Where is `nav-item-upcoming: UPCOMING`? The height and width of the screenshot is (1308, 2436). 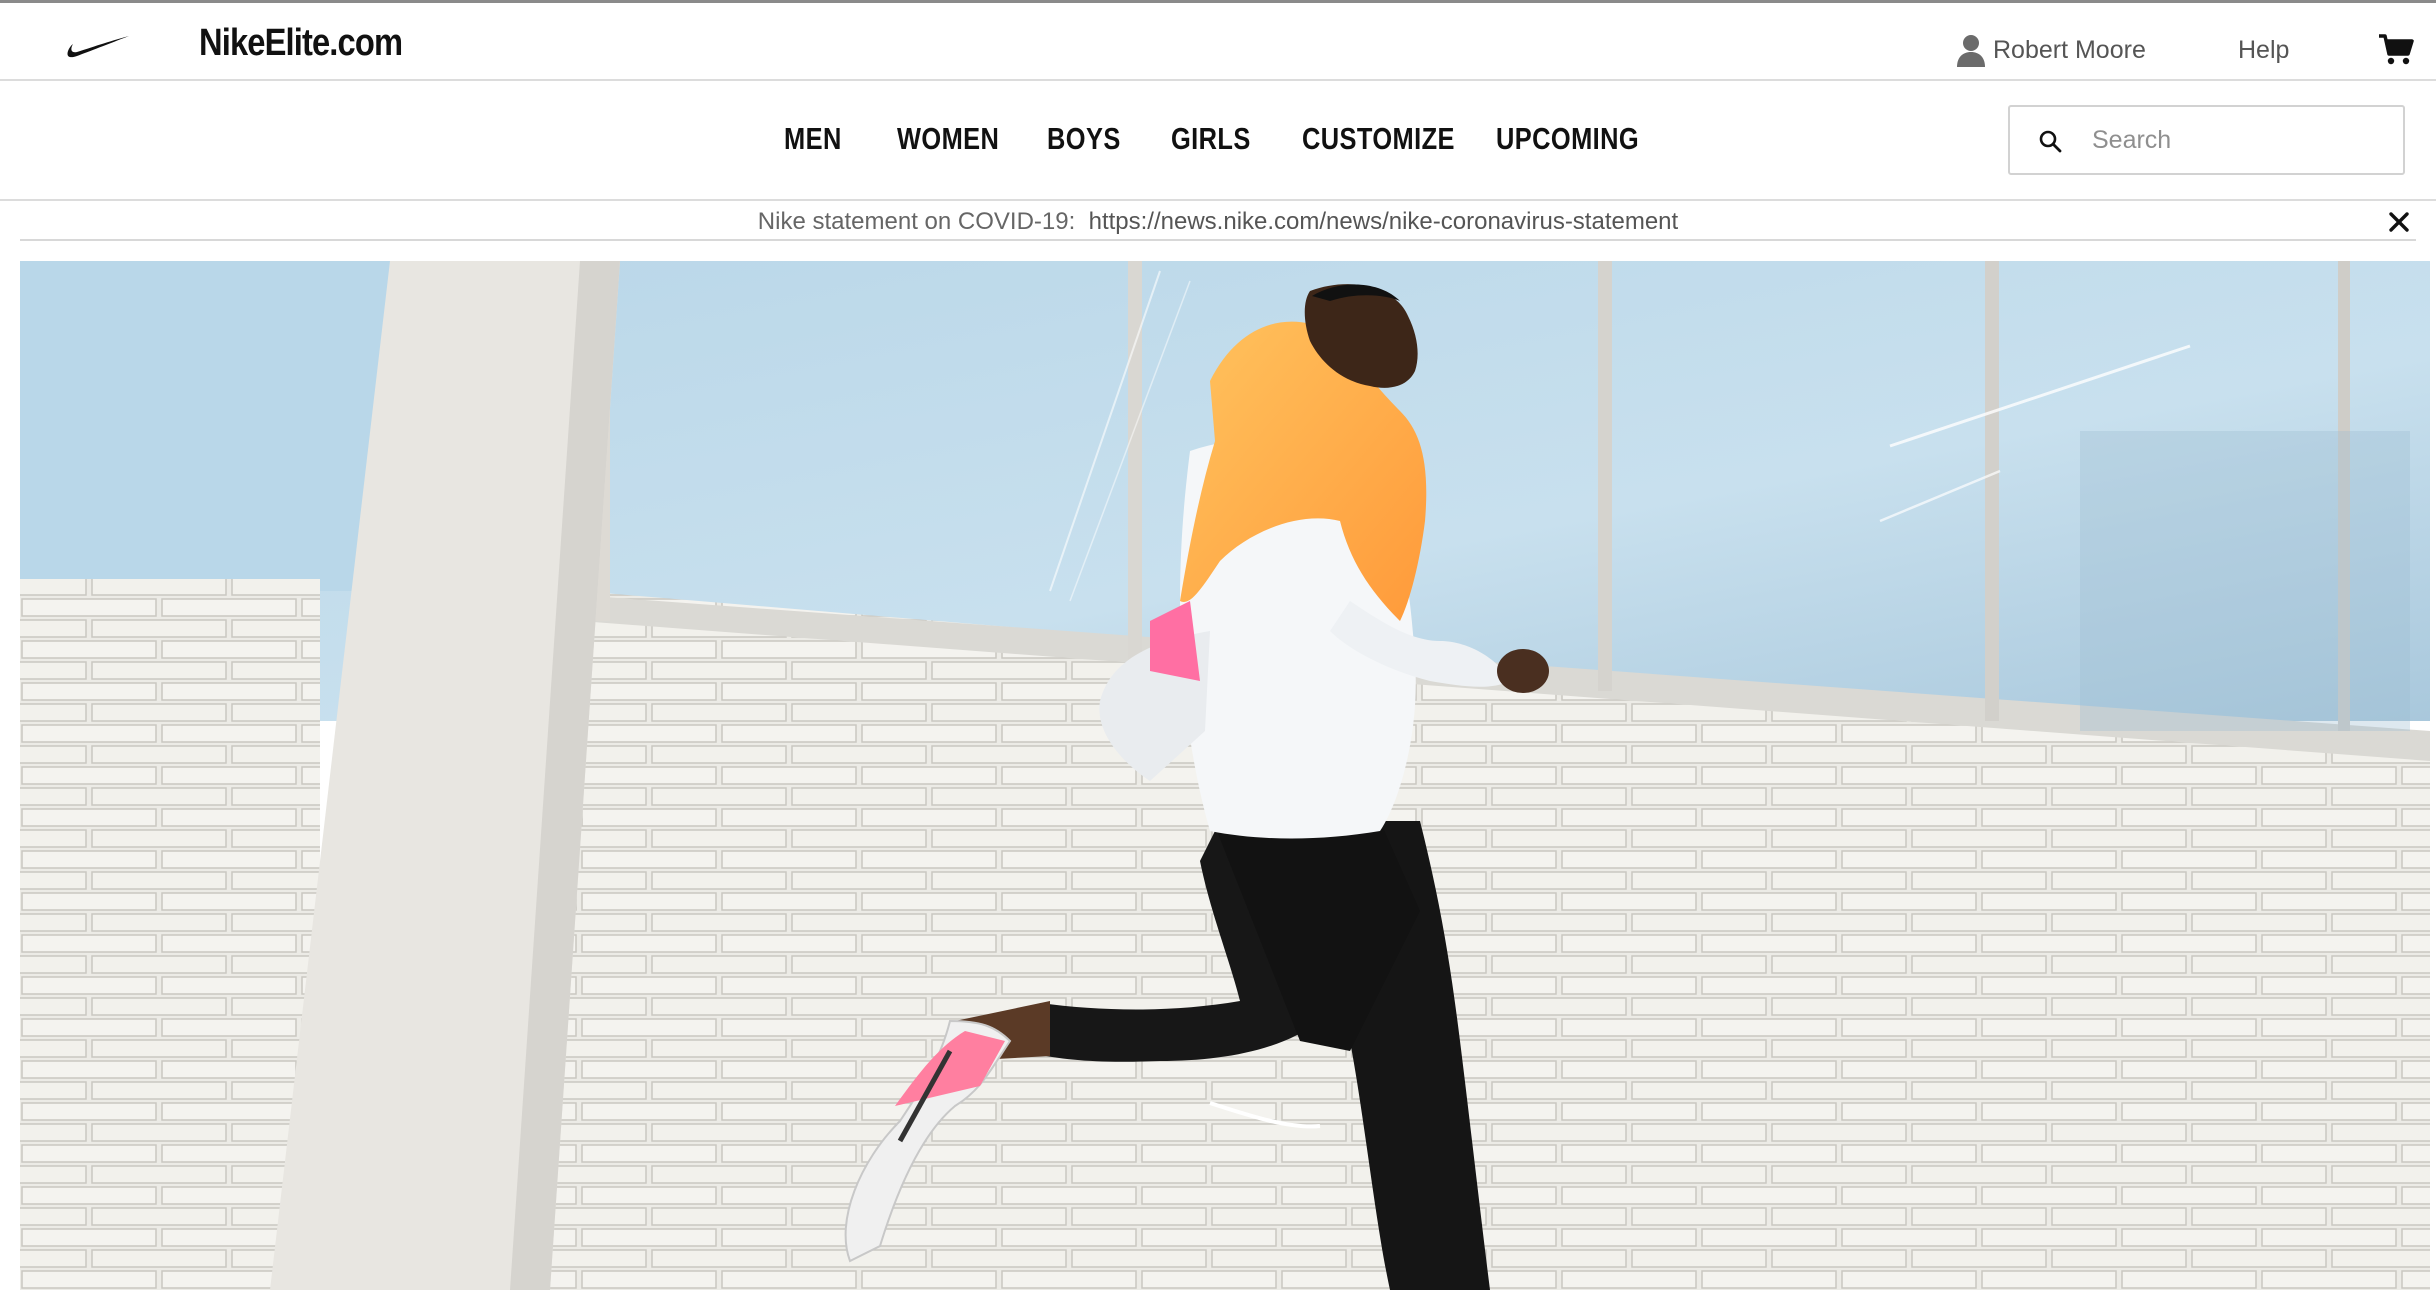
nav-item-upcoming: UPCOMING is located at coordinates (1567, 139).